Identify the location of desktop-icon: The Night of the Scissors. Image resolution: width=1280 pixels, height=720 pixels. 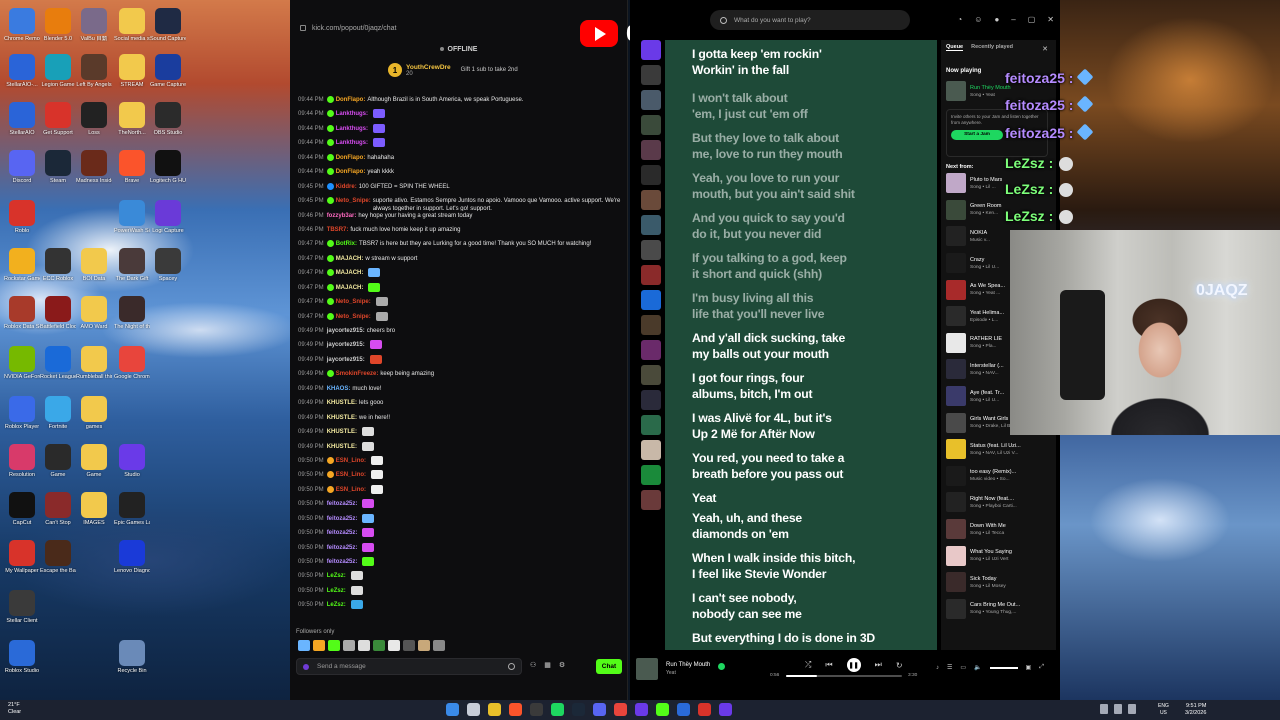
(132, 313).